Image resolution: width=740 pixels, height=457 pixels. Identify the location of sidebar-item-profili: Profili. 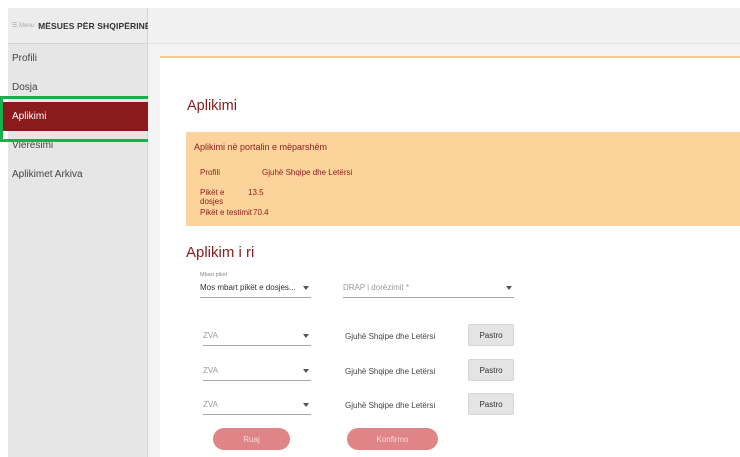
(77, 58).